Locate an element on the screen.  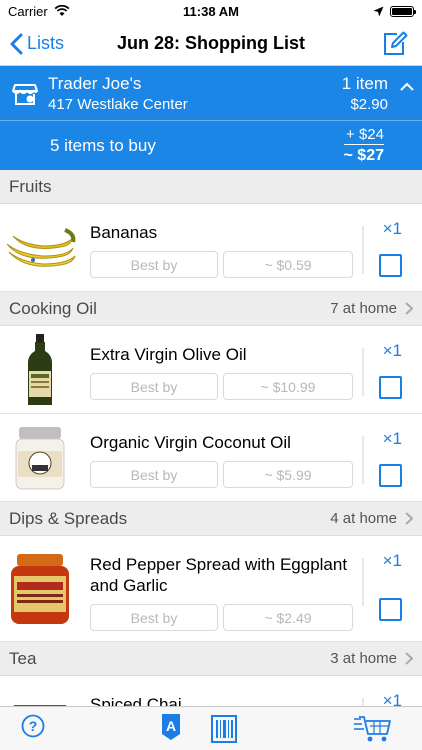
summary-total: ~ $27 is located at coordinates (363, 155).